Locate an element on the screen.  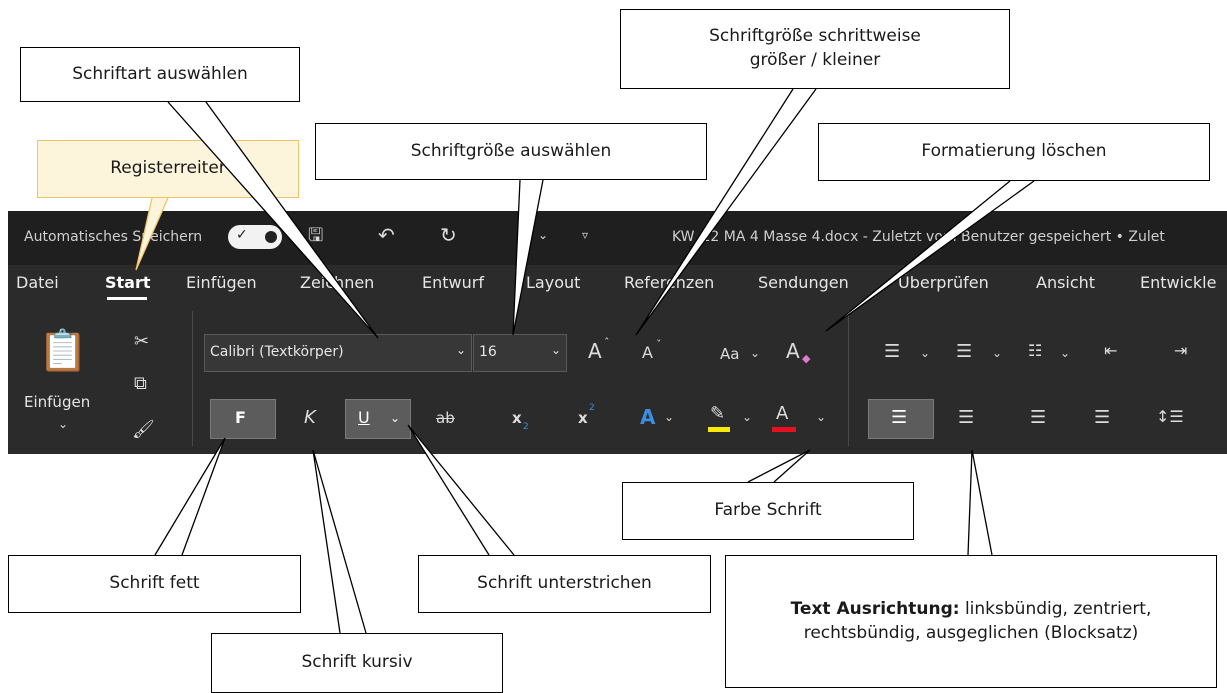
cut-icon: ✂ is located at coordinates (141, 342).